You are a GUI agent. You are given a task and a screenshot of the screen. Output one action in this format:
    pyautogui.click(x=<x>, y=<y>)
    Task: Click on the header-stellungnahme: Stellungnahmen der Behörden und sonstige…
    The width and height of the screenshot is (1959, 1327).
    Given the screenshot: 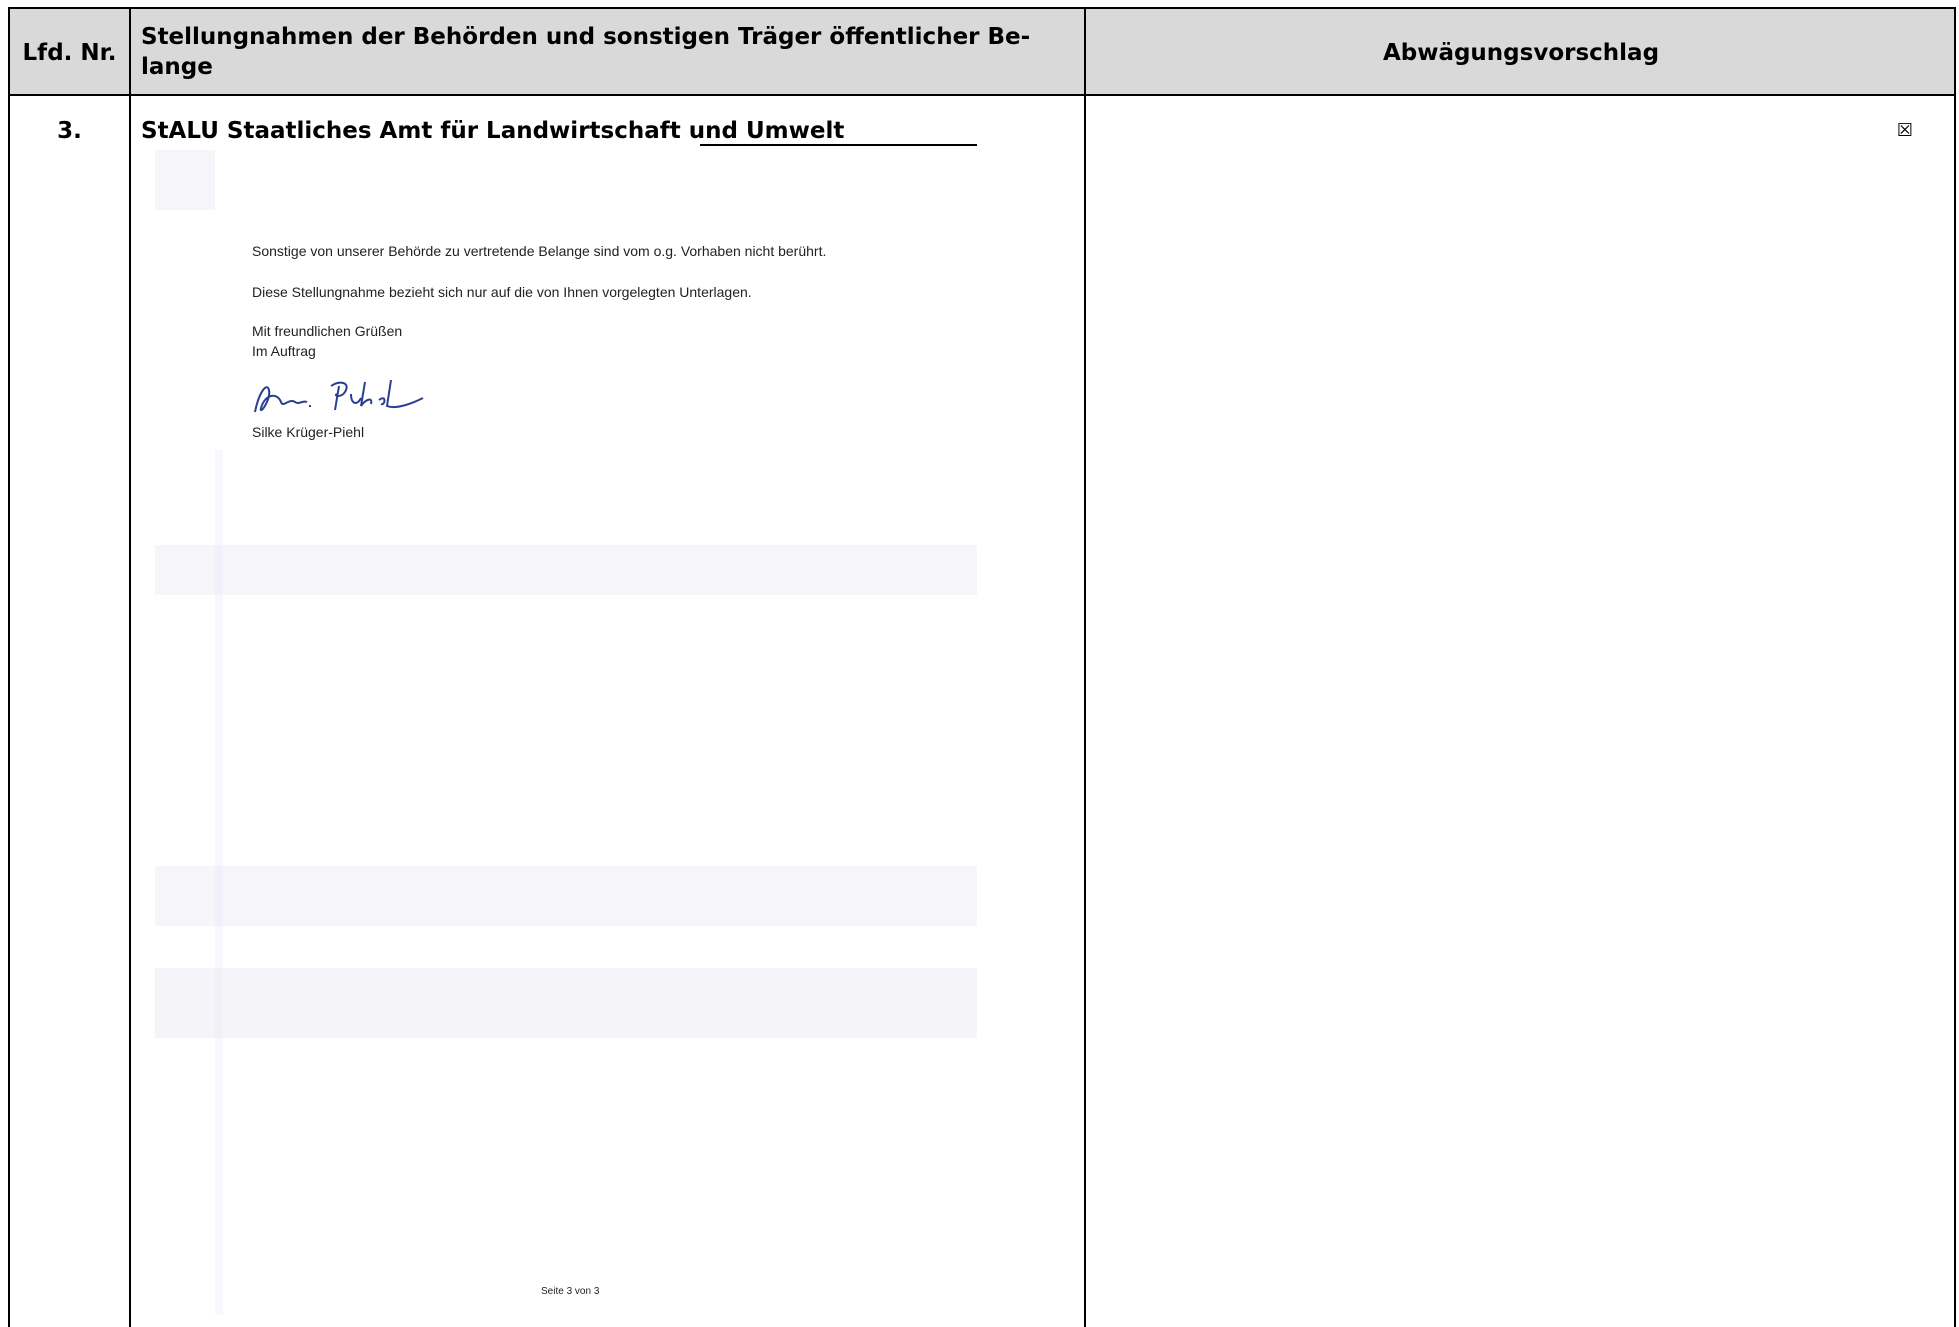 What is the action you would take?
    pyautogui.click(x=601, y=52)
    